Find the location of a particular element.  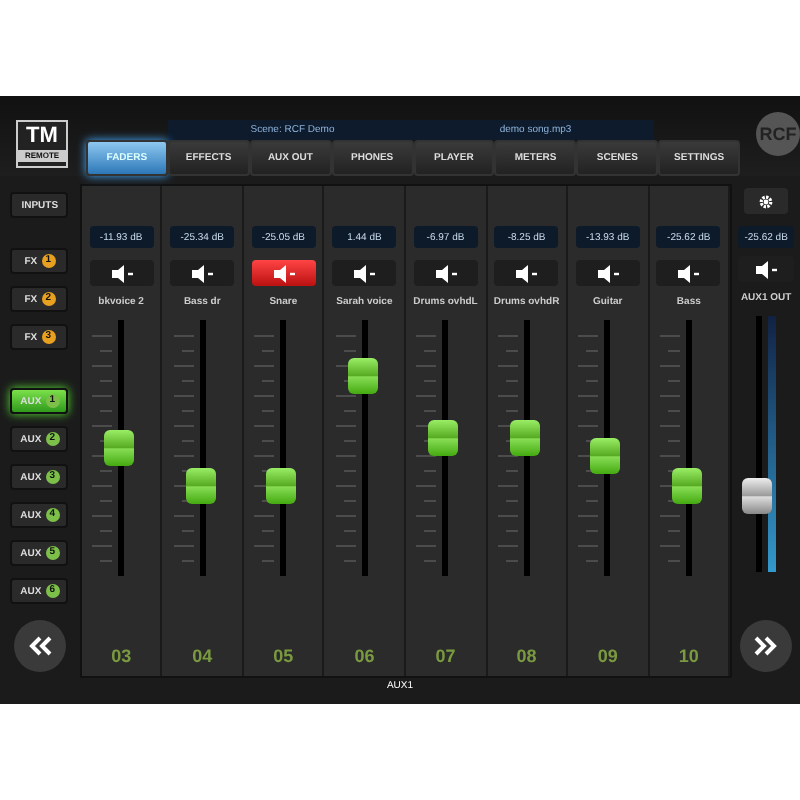

channel-number: 09 is located at coordinates (607, 656).